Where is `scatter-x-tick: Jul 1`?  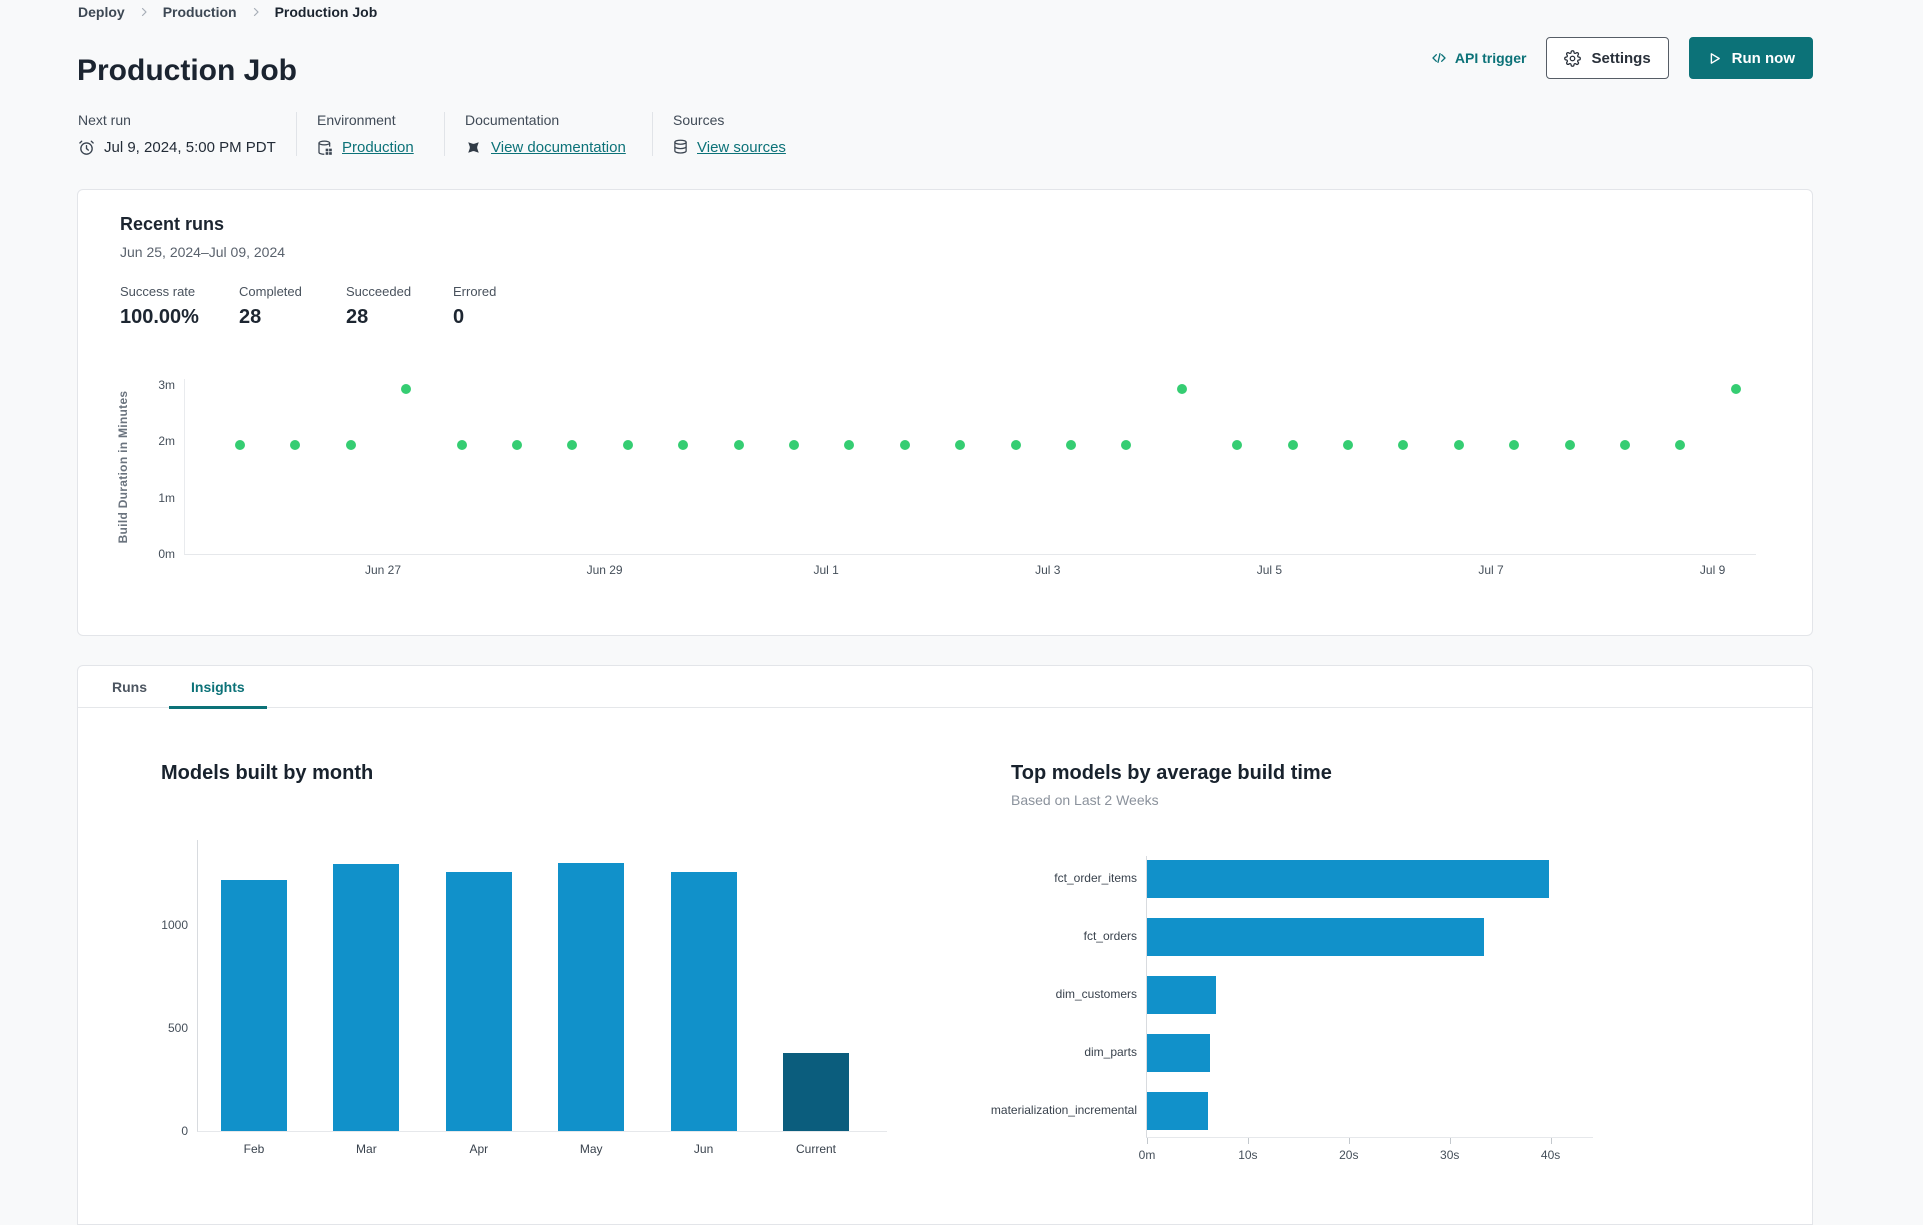 scatter-x-tick: Jul 1 is located at coordinates (826, 570).